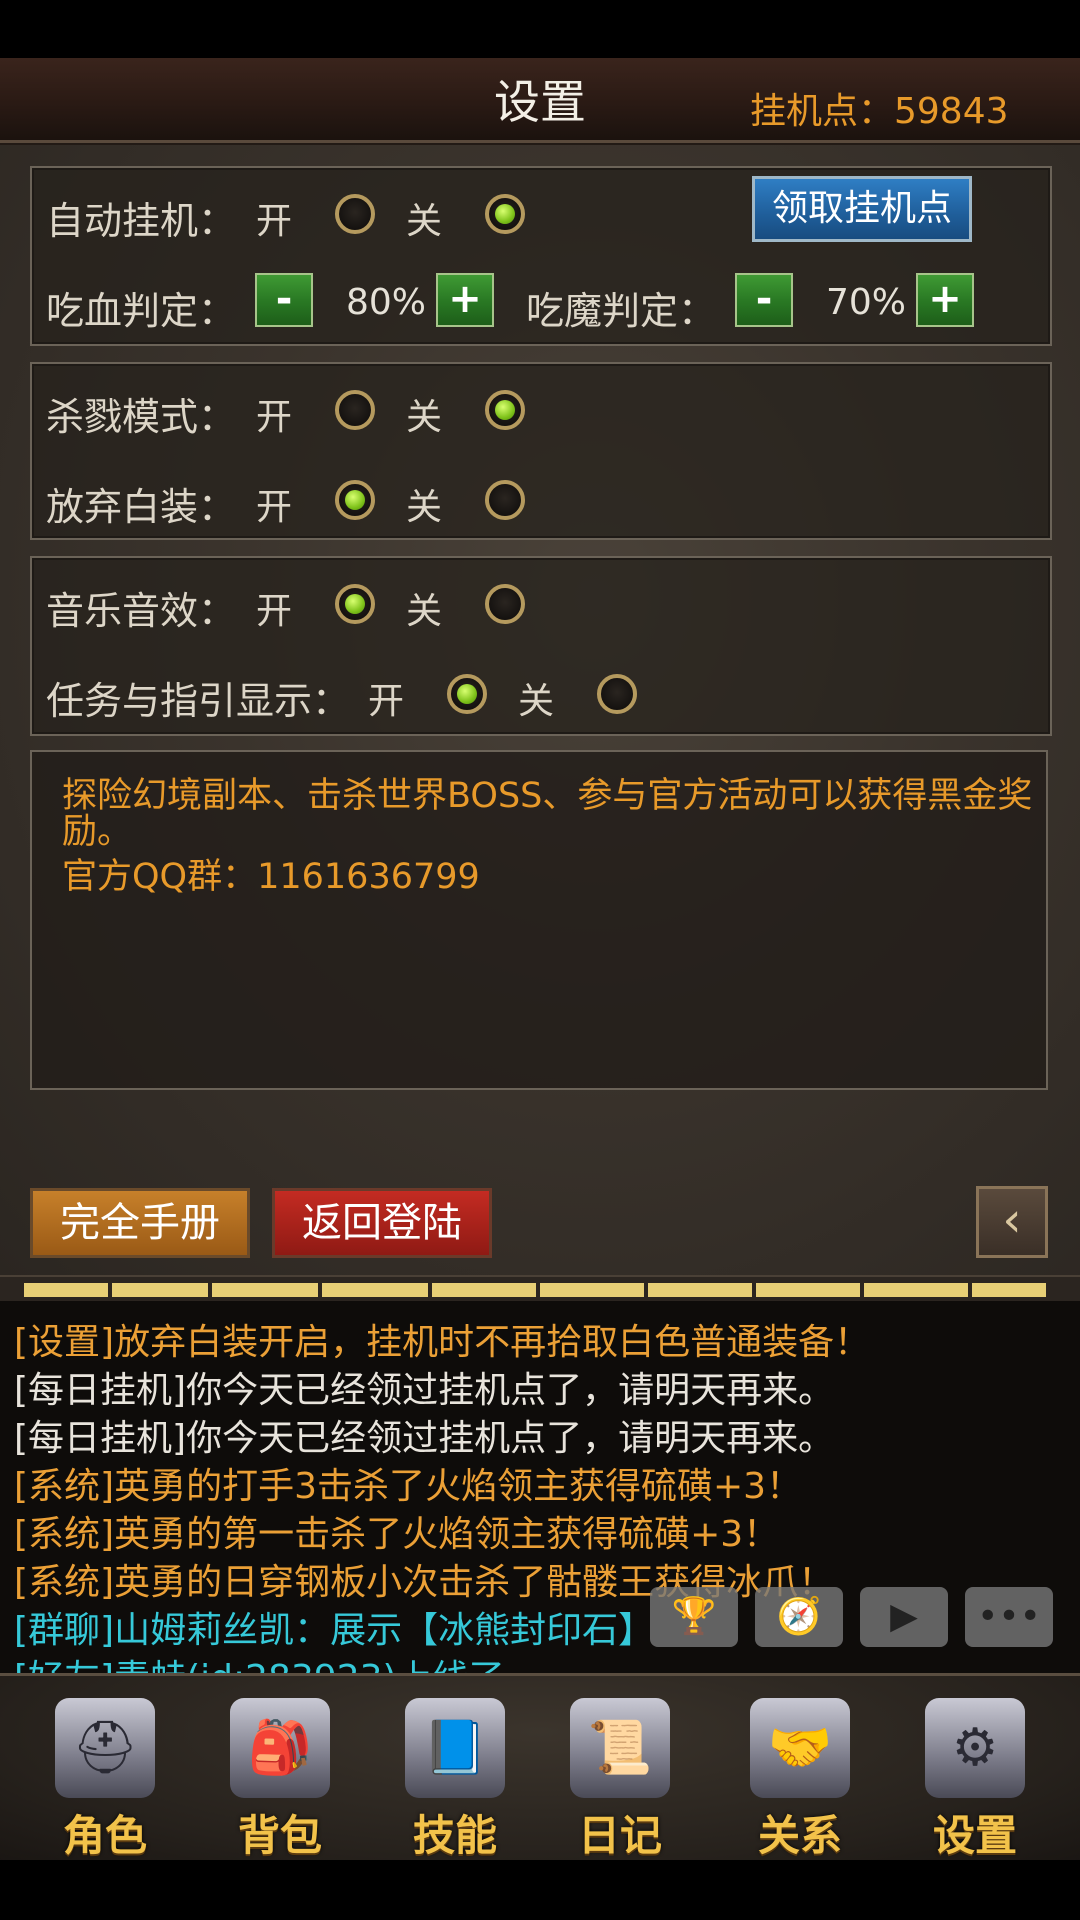  What do you see at coordinates (198, 701) in the screenshot?
I see `quest-guide-label: 任务与指引显示：` at bounding box center [198, 701].